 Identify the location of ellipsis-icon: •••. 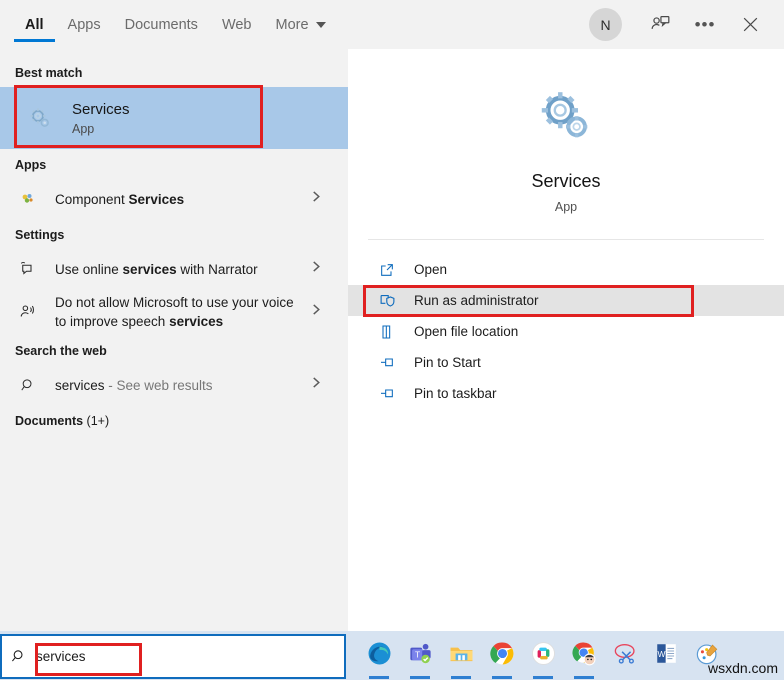
(705, 25).